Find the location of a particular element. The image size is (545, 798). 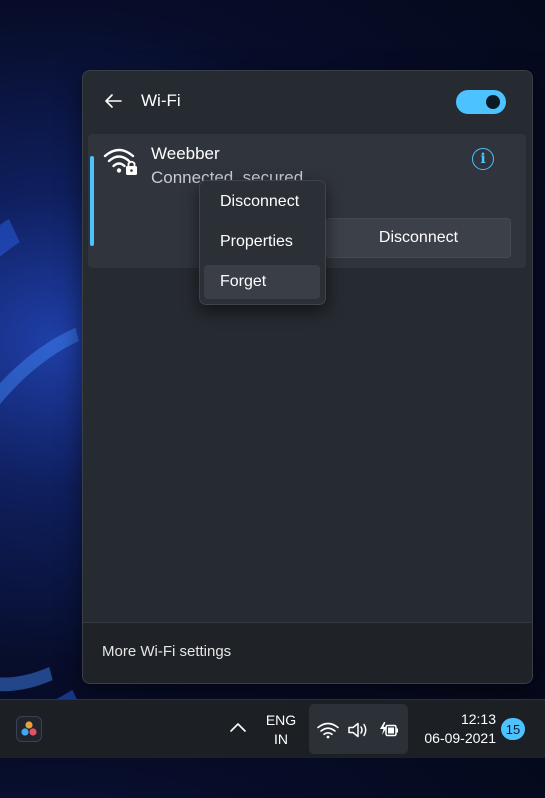

back-button is located at coordinates (113, 101).